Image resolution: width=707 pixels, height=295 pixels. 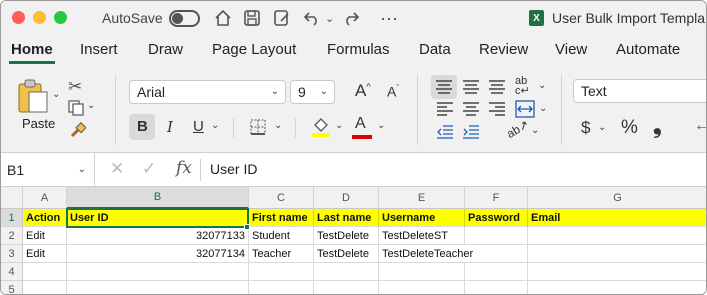 I want to click on name-box: B1 ⌄, so click(x=48, y=169).